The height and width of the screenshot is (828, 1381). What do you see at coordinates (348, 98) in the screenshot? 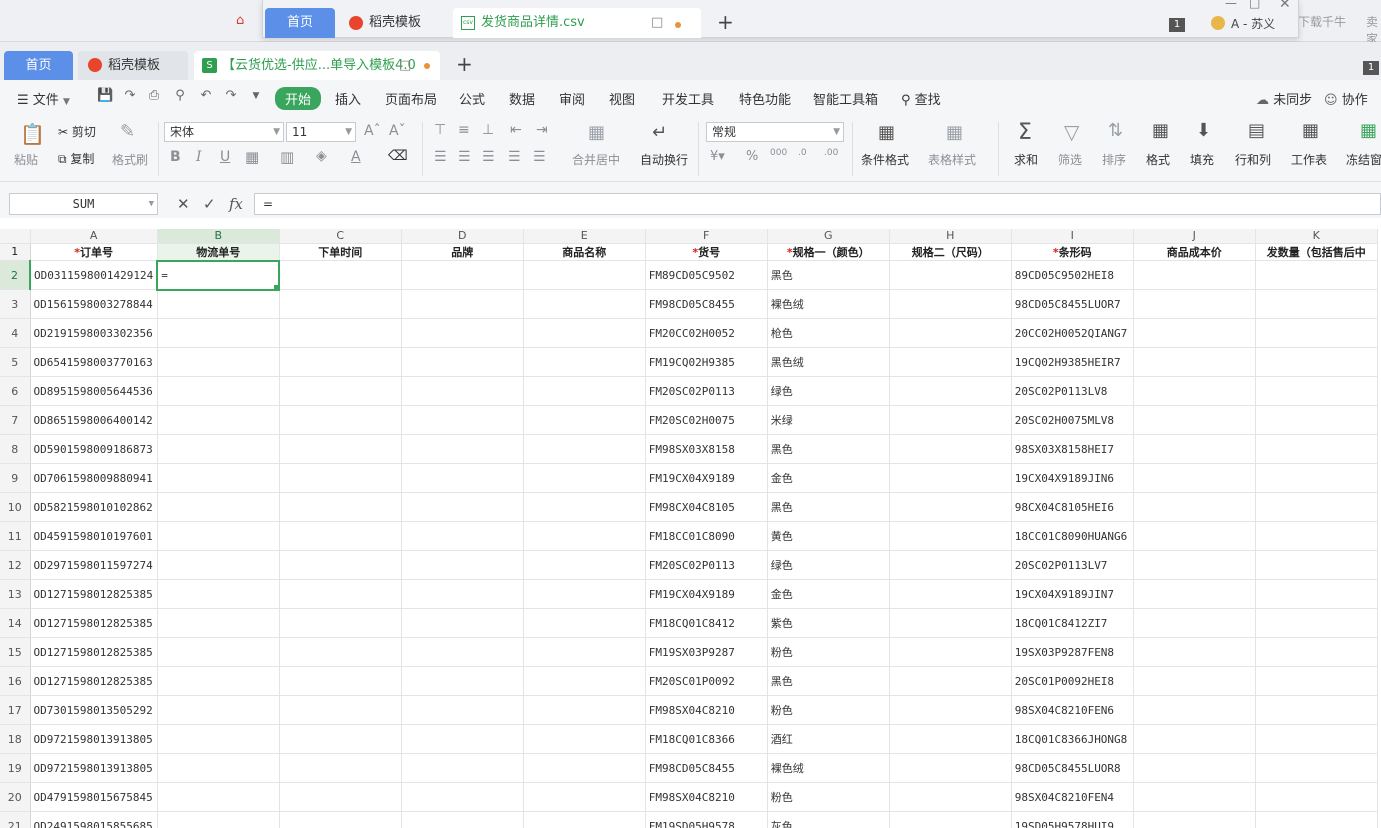
I see `menu-insert: 插入` at bounding box center [348, 98].